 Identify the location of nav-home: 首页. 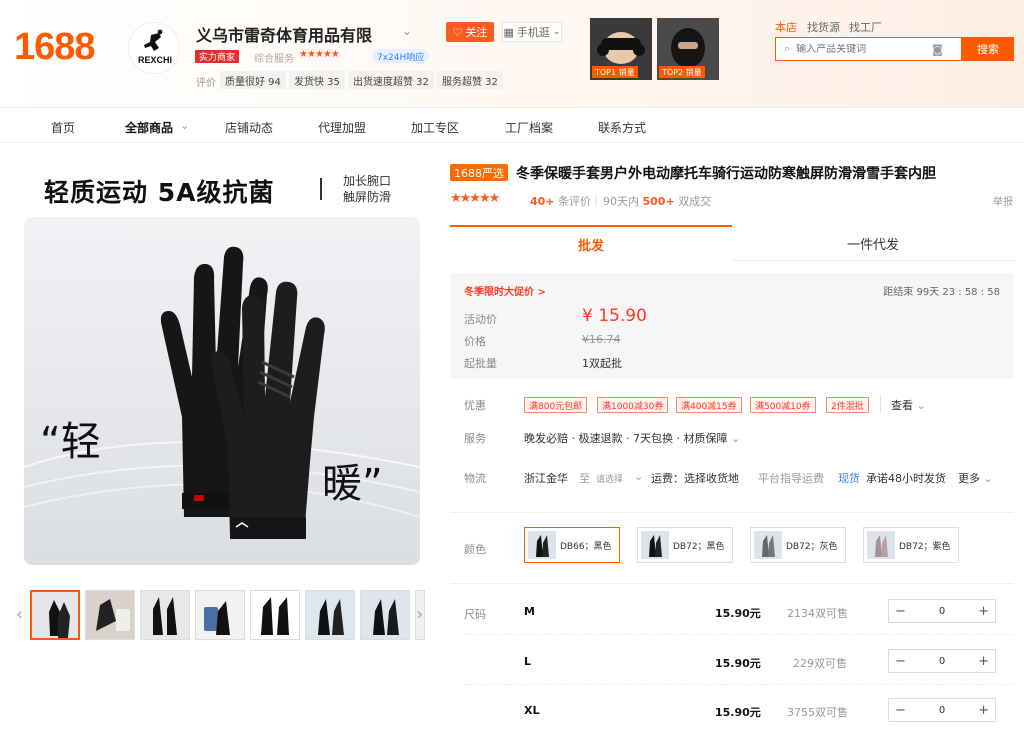
(63, 127).